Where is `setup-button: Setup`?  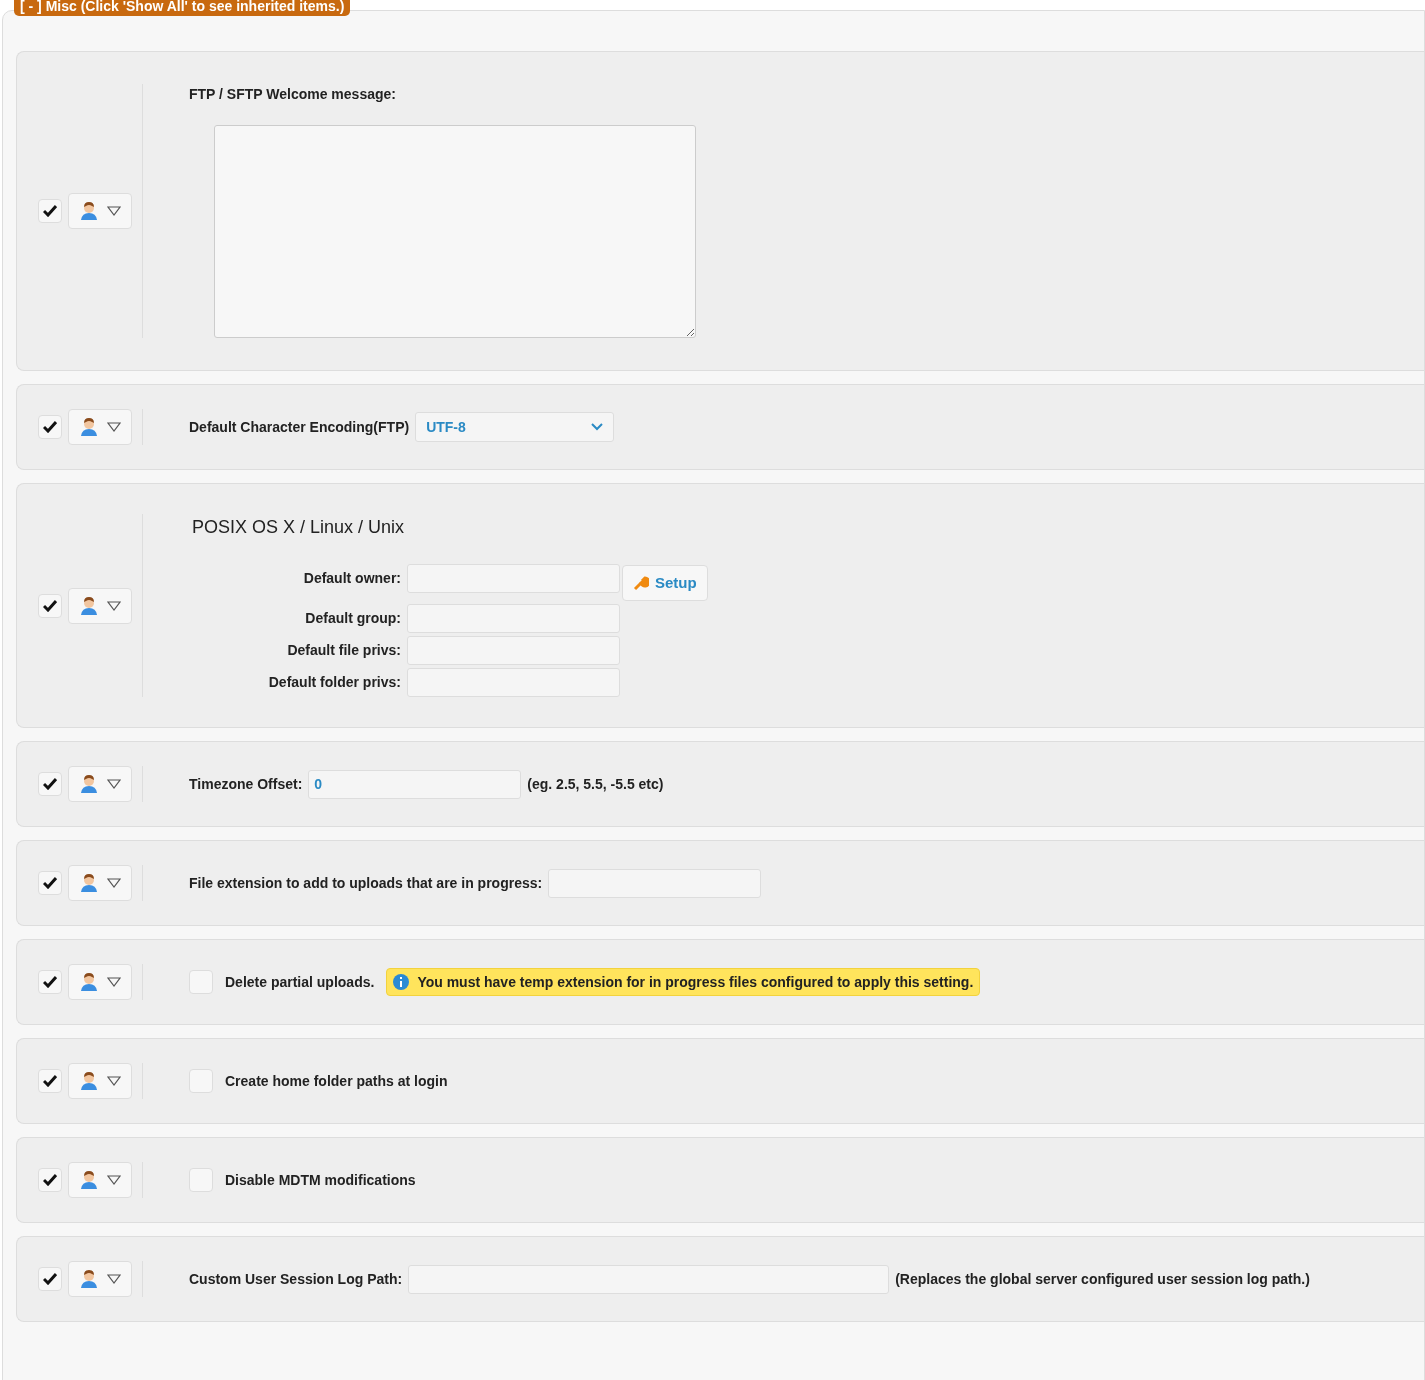
setup-button: Setup is located at coordinates (665, 583).